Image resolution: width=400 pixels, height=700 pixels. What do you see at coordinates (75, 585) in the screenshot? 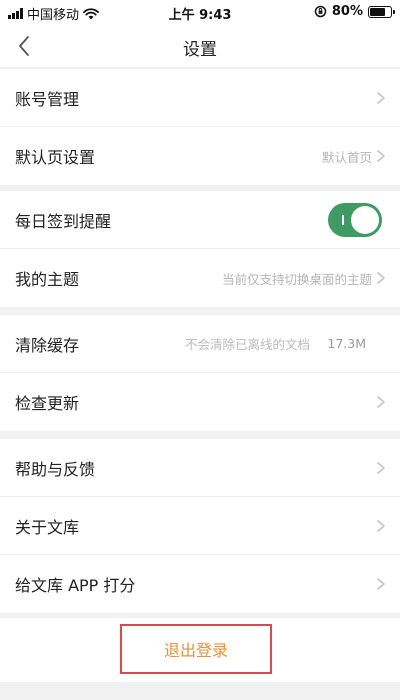
I see `row-label: 给文库 APP 打分` at bounding box center [75, 585].